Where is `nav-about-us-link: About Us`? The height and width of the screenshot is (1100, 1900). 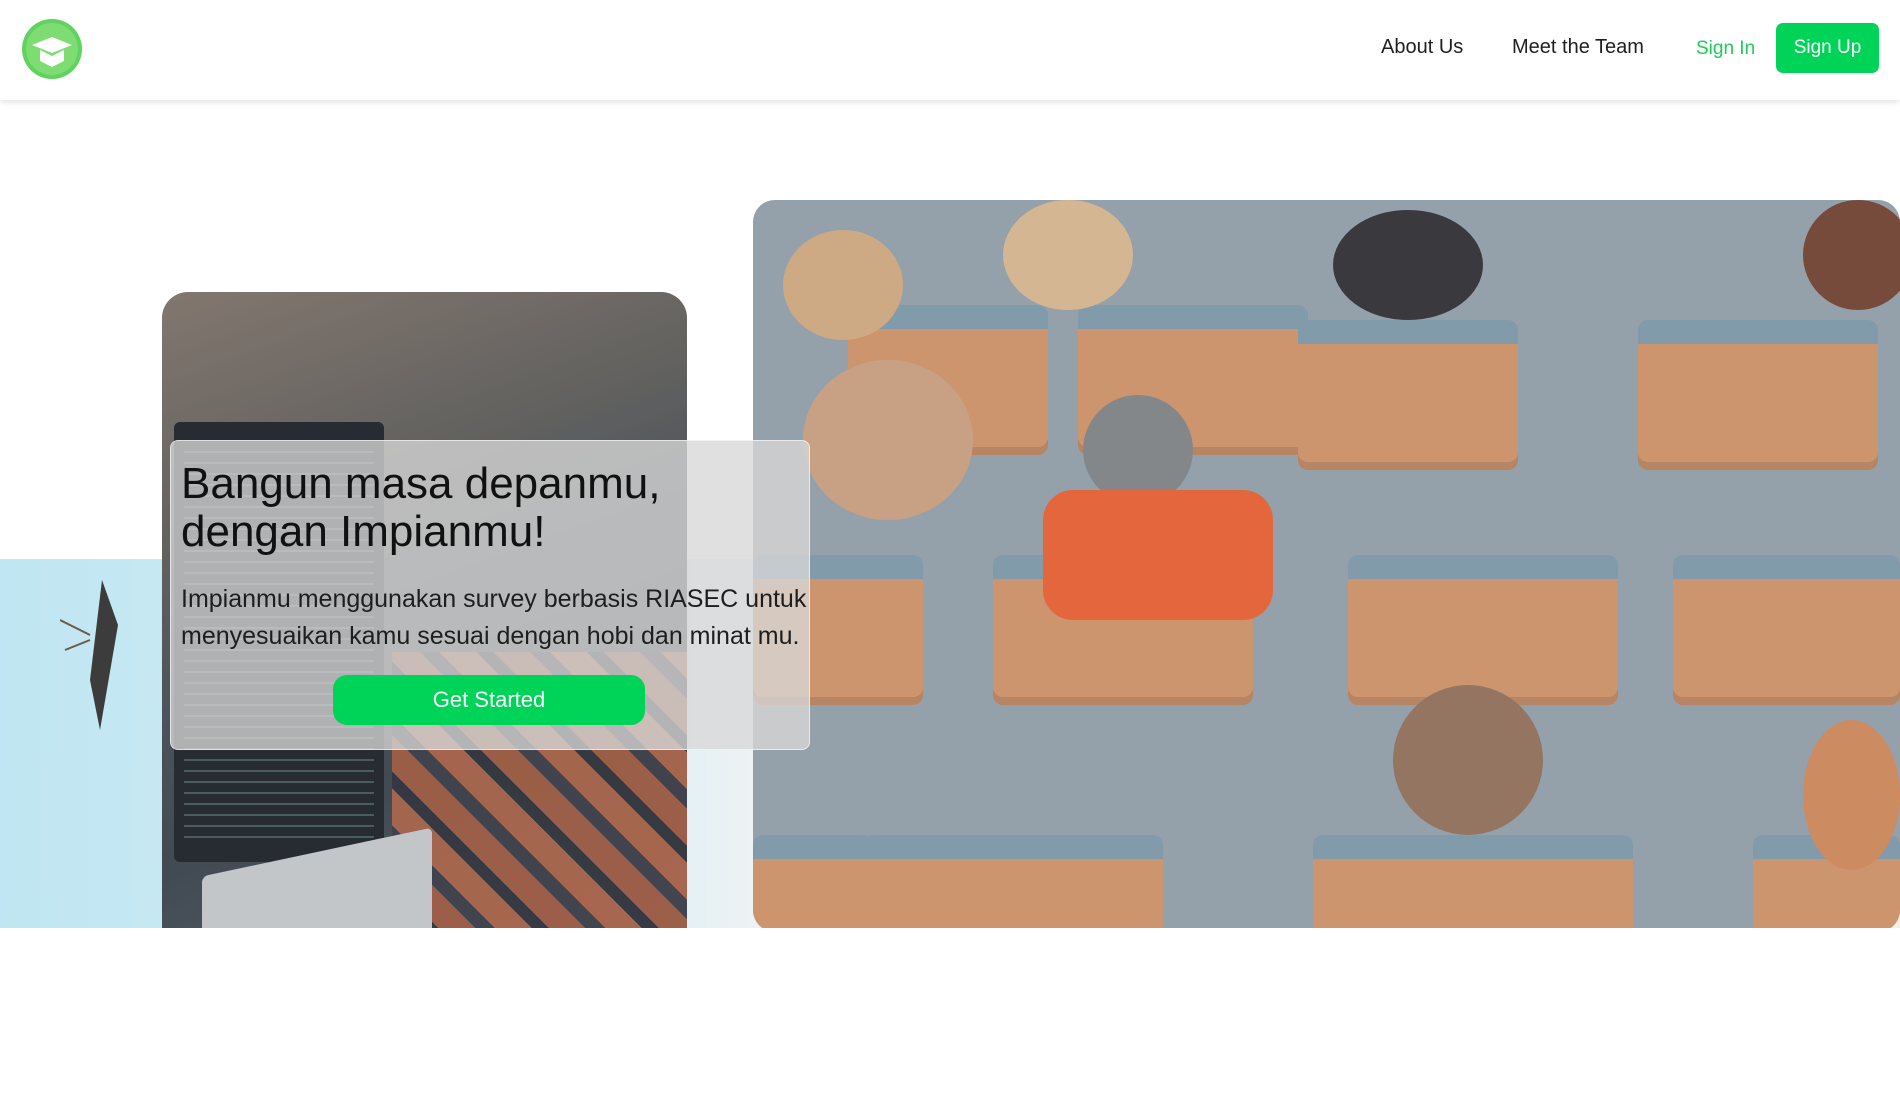 nav-about-us-link: About Us is located at coordinates (1422, 47).